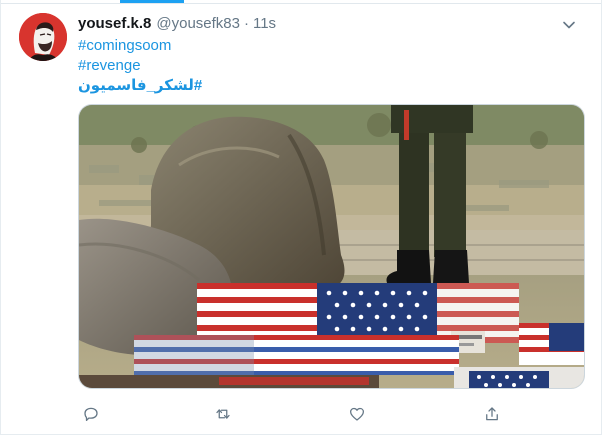 The width and height of the screenshot is (602, 435). What do you see at coordinates (357, 414) in the screenshot?
I see `heart-icon` at bounding box center [357, 414].